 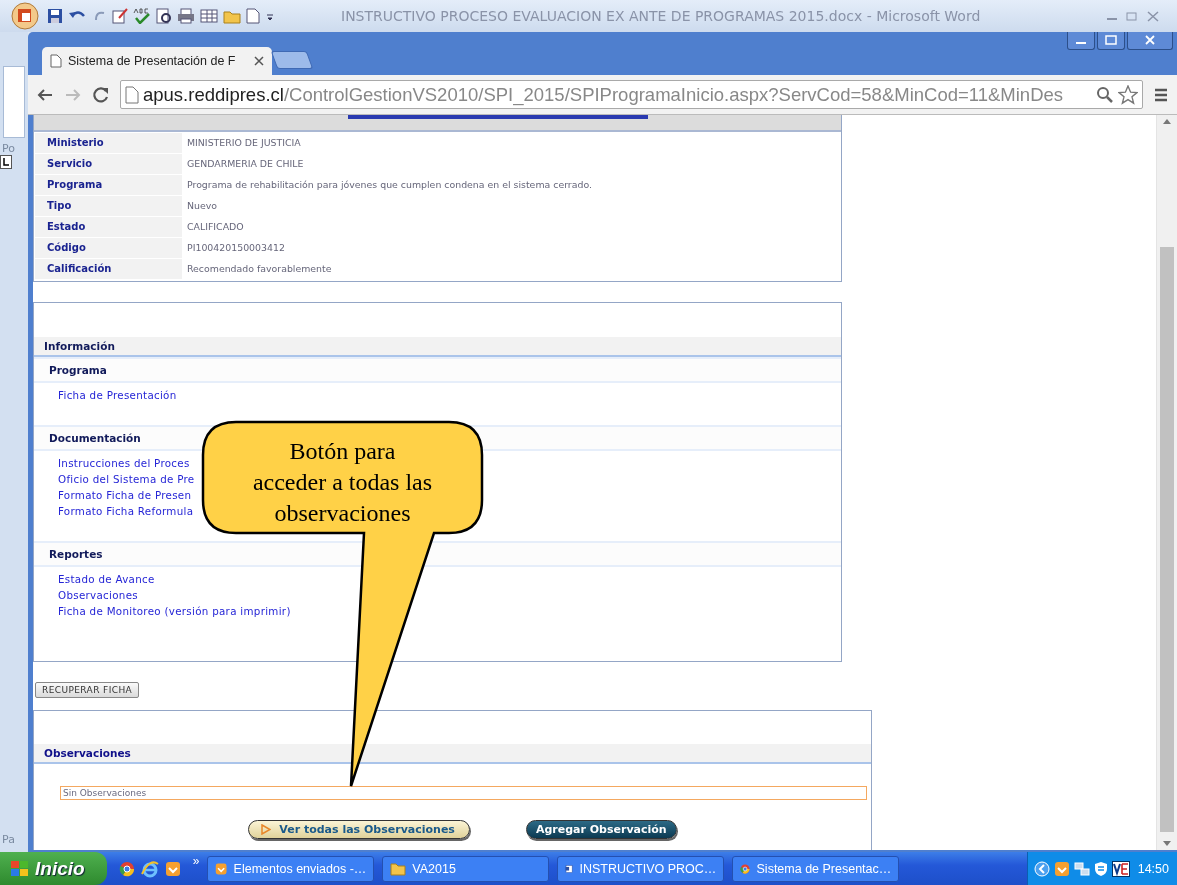 I want to click on printer-icon, so click(x=186, y=16).